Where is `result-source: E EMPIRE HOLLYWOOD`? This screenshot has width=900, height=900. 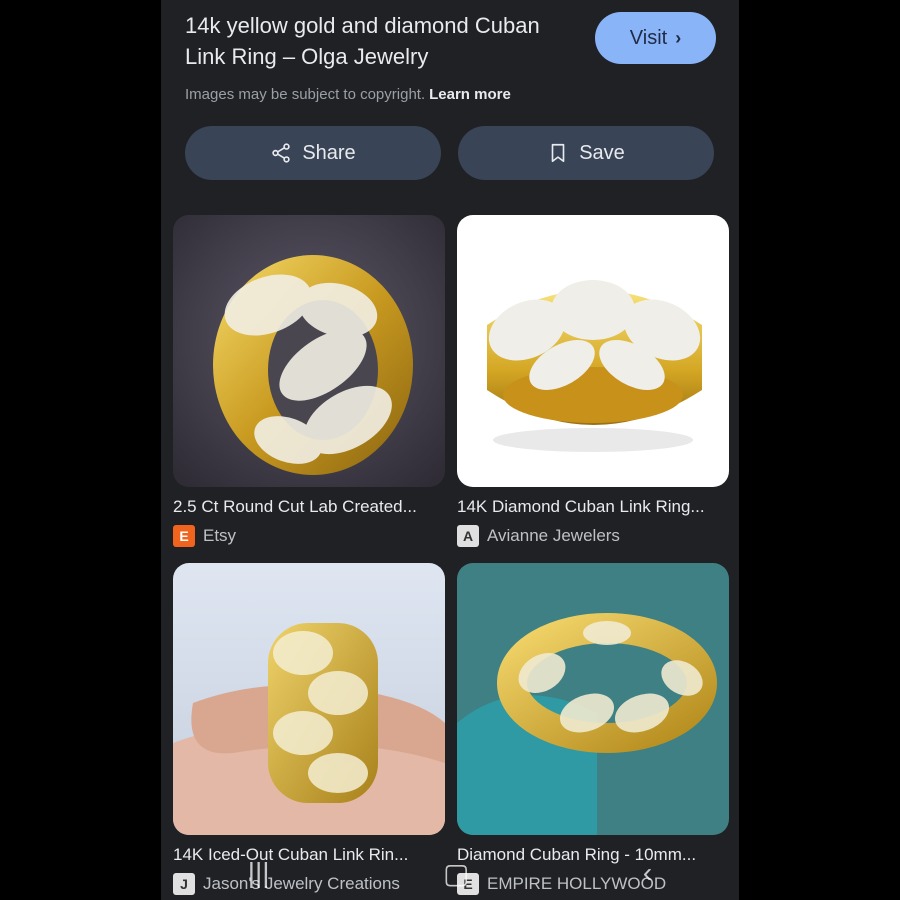 result-source: E EMPIRE HOLLYWOOD is located at coordinates (593, 884).